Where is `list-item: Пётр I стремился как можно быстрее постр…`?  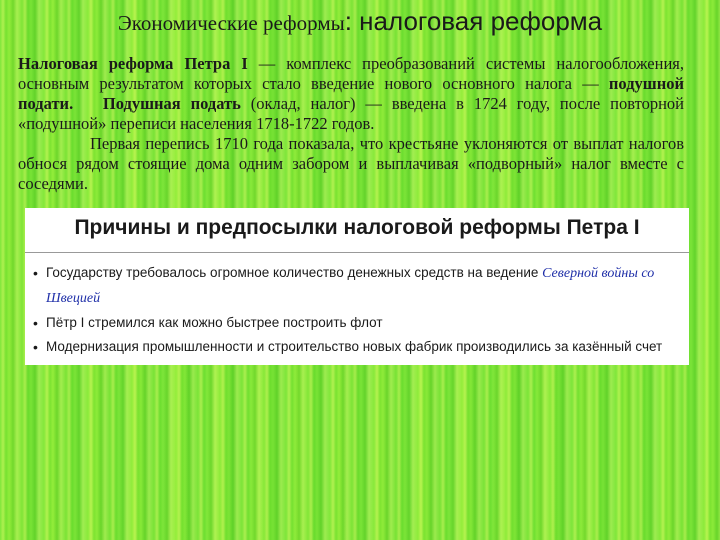
list-item: Пётр I стремился как можно быстрее постр… is located at coordinates (361, 323).